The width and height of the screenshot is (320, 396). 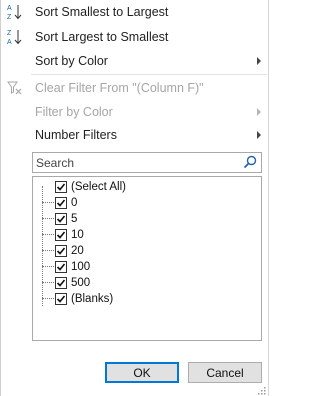 What do you see at coordinates (135, 112) in the screenshot?
I see `filter-by-color-item: Filter by Color` at bounding box center [135, 112].